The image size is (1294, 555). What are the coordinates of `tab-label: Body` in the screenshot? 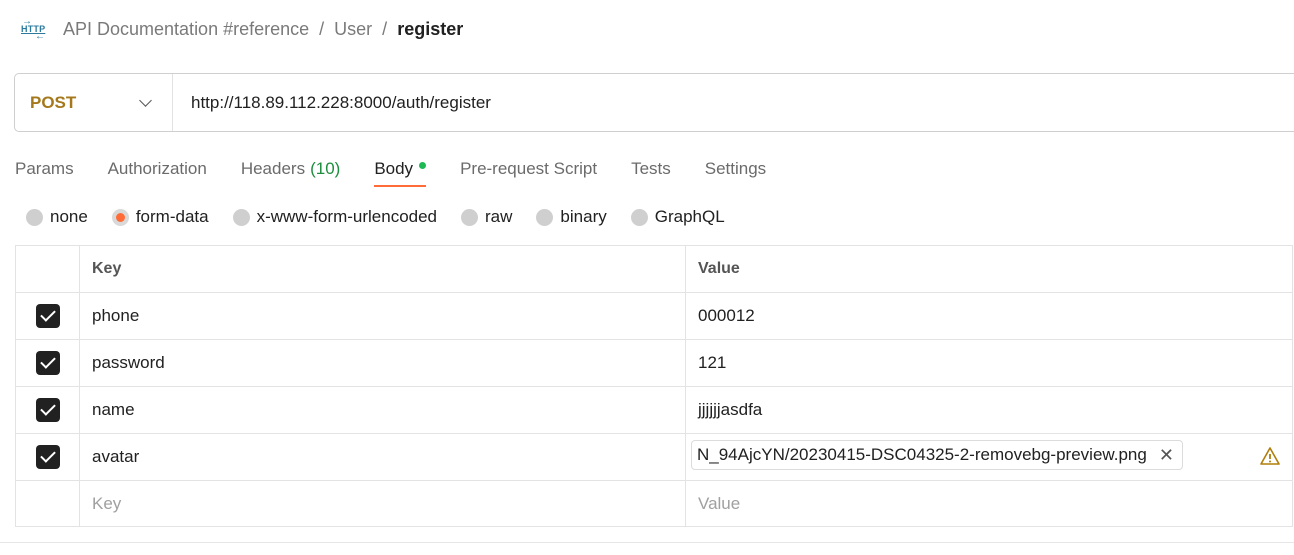 It's located at (394, 168).